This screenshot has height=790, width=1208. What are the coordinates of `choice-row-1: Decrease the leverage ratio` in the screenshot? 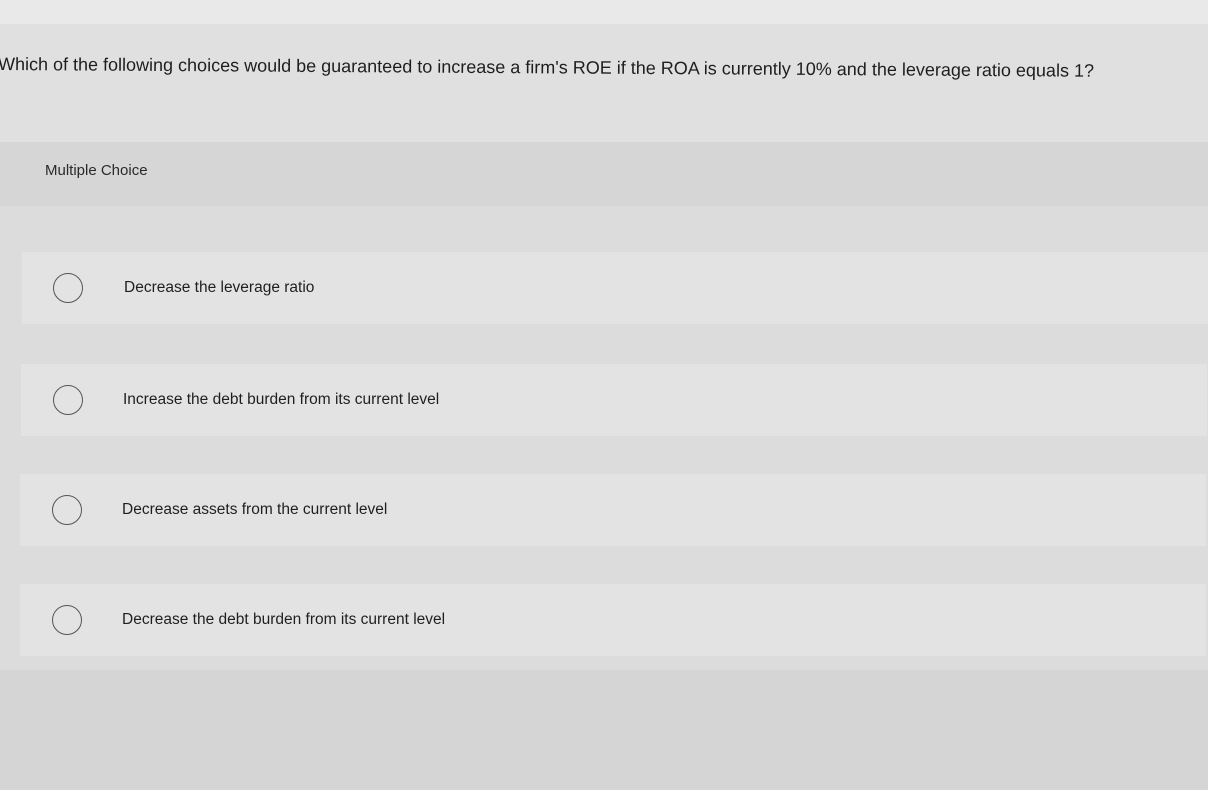 It's located at (615, 288).